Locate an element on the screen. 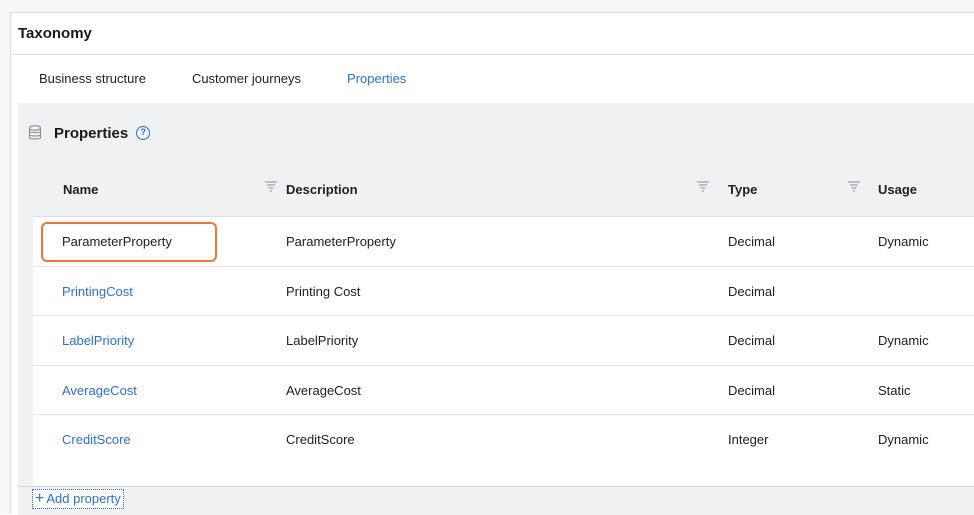 This screenshot has height=515, width=974. property-name-link: PrintingCost is located at coordinates (97, 291).